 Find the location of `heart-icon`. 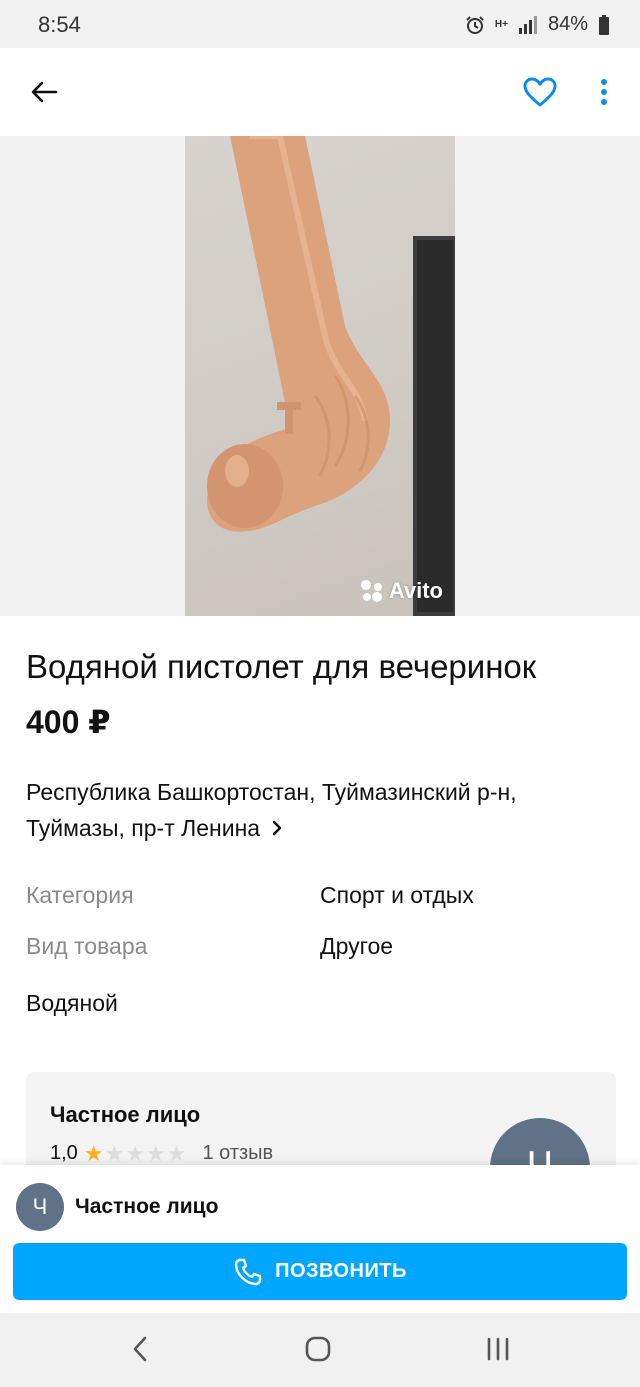

heart-icon is located at coordinates (540, 92).